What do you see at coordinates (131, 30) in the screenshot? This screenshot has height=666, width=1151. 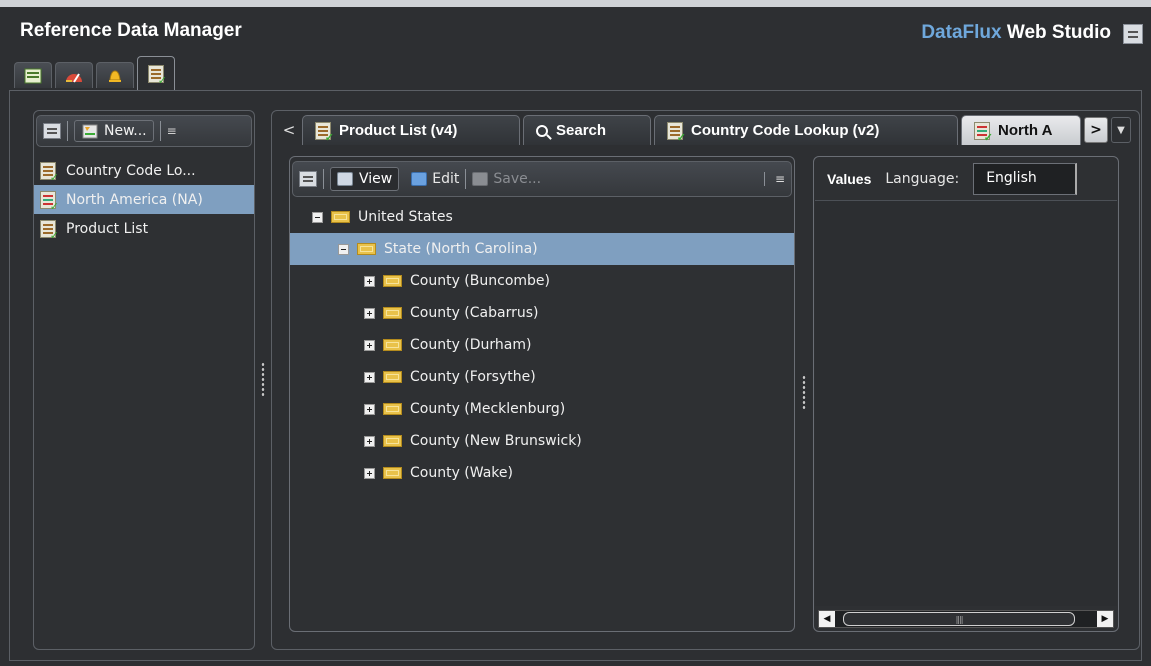 I see `app-title: Reference Data Manager` at bounding box center [131, 30].